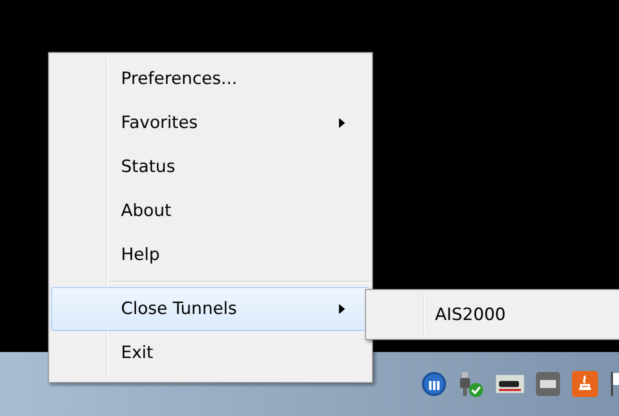 The width and height of the screenshot is (619, 416). What do you see at coordinates (548, 384) in the screenshot?
I see `vm-app-icon` at bounding box center [548, 384].